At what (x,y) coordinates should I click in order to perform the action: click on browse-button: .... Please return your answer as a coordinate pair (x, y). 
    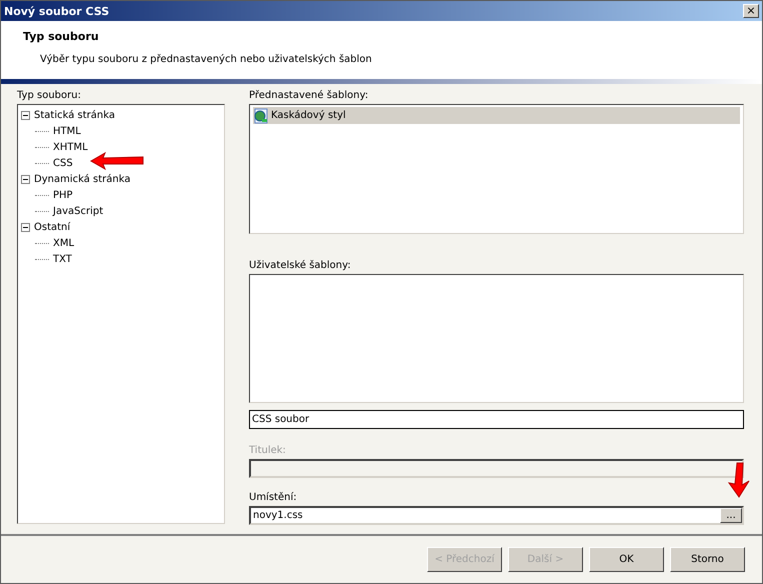
    Looking at the image, I should click on (731, 515).